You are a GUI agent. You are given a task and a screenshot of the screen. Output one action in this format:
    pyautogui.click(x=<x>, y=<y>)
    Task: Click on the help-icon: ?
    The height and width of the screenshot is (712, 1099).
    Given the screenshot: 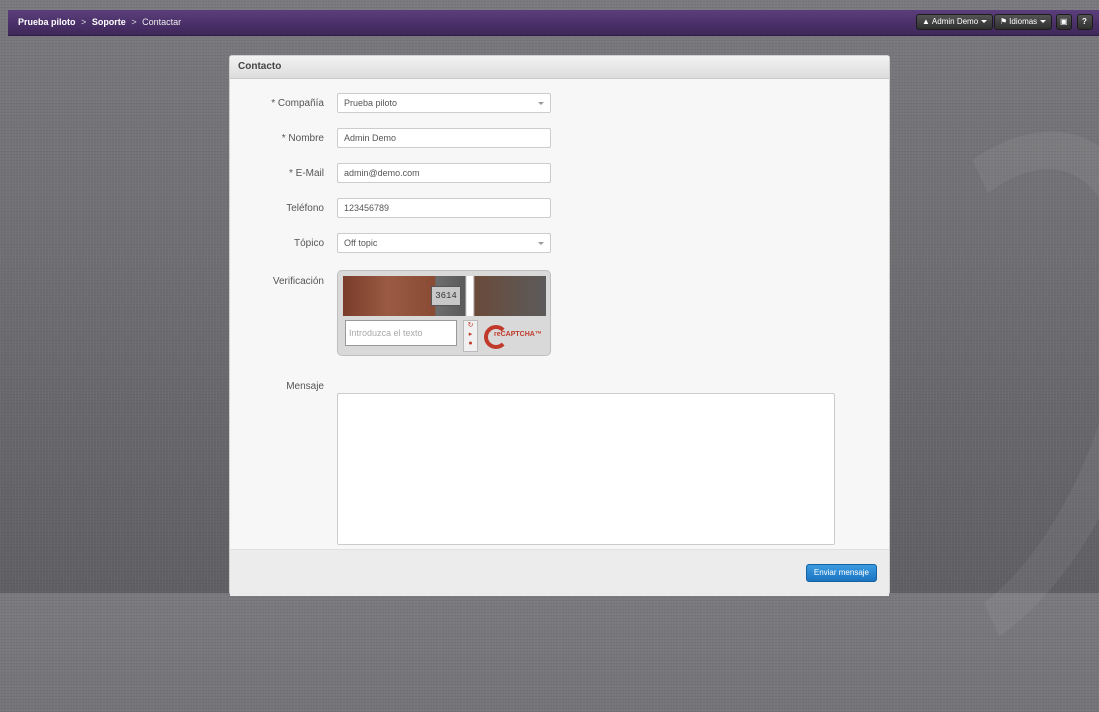 What is the action you would take?
    pyautogui.click(x=1084, y=21)
    